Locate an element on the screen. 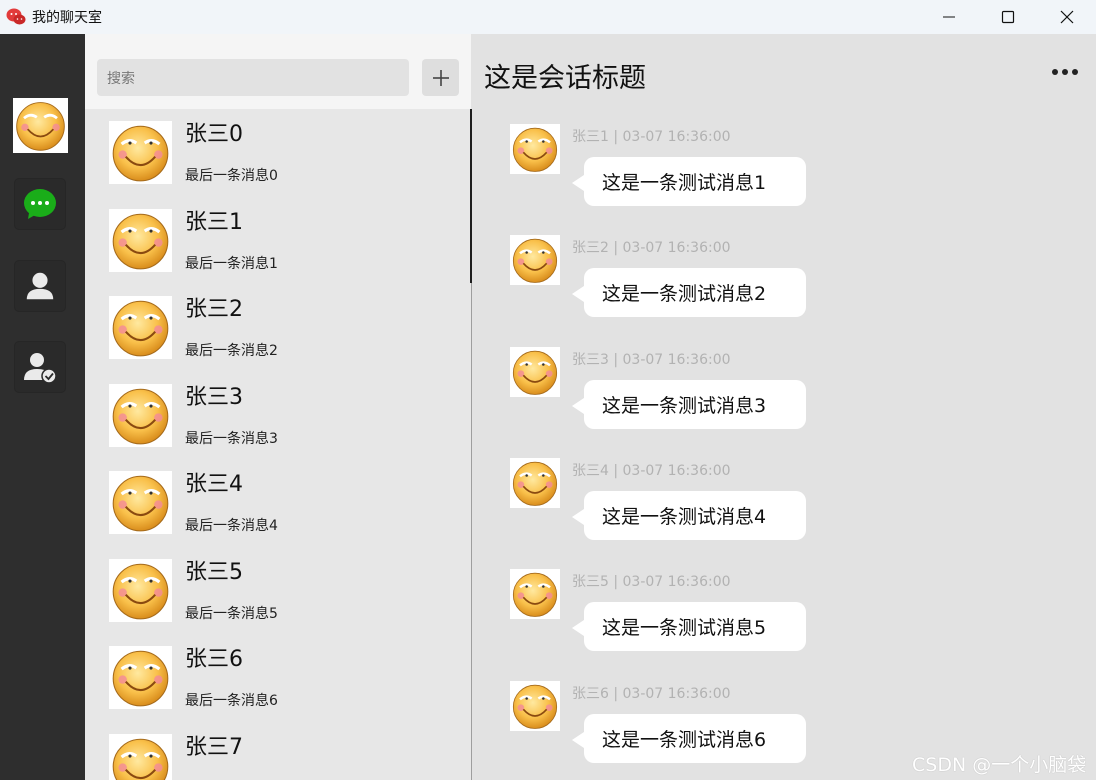 Image resolution: width=1096 pixels, height=780 pixels. contact-item: 张三6 最后一条消息6 is located at coordinates (278, 677).